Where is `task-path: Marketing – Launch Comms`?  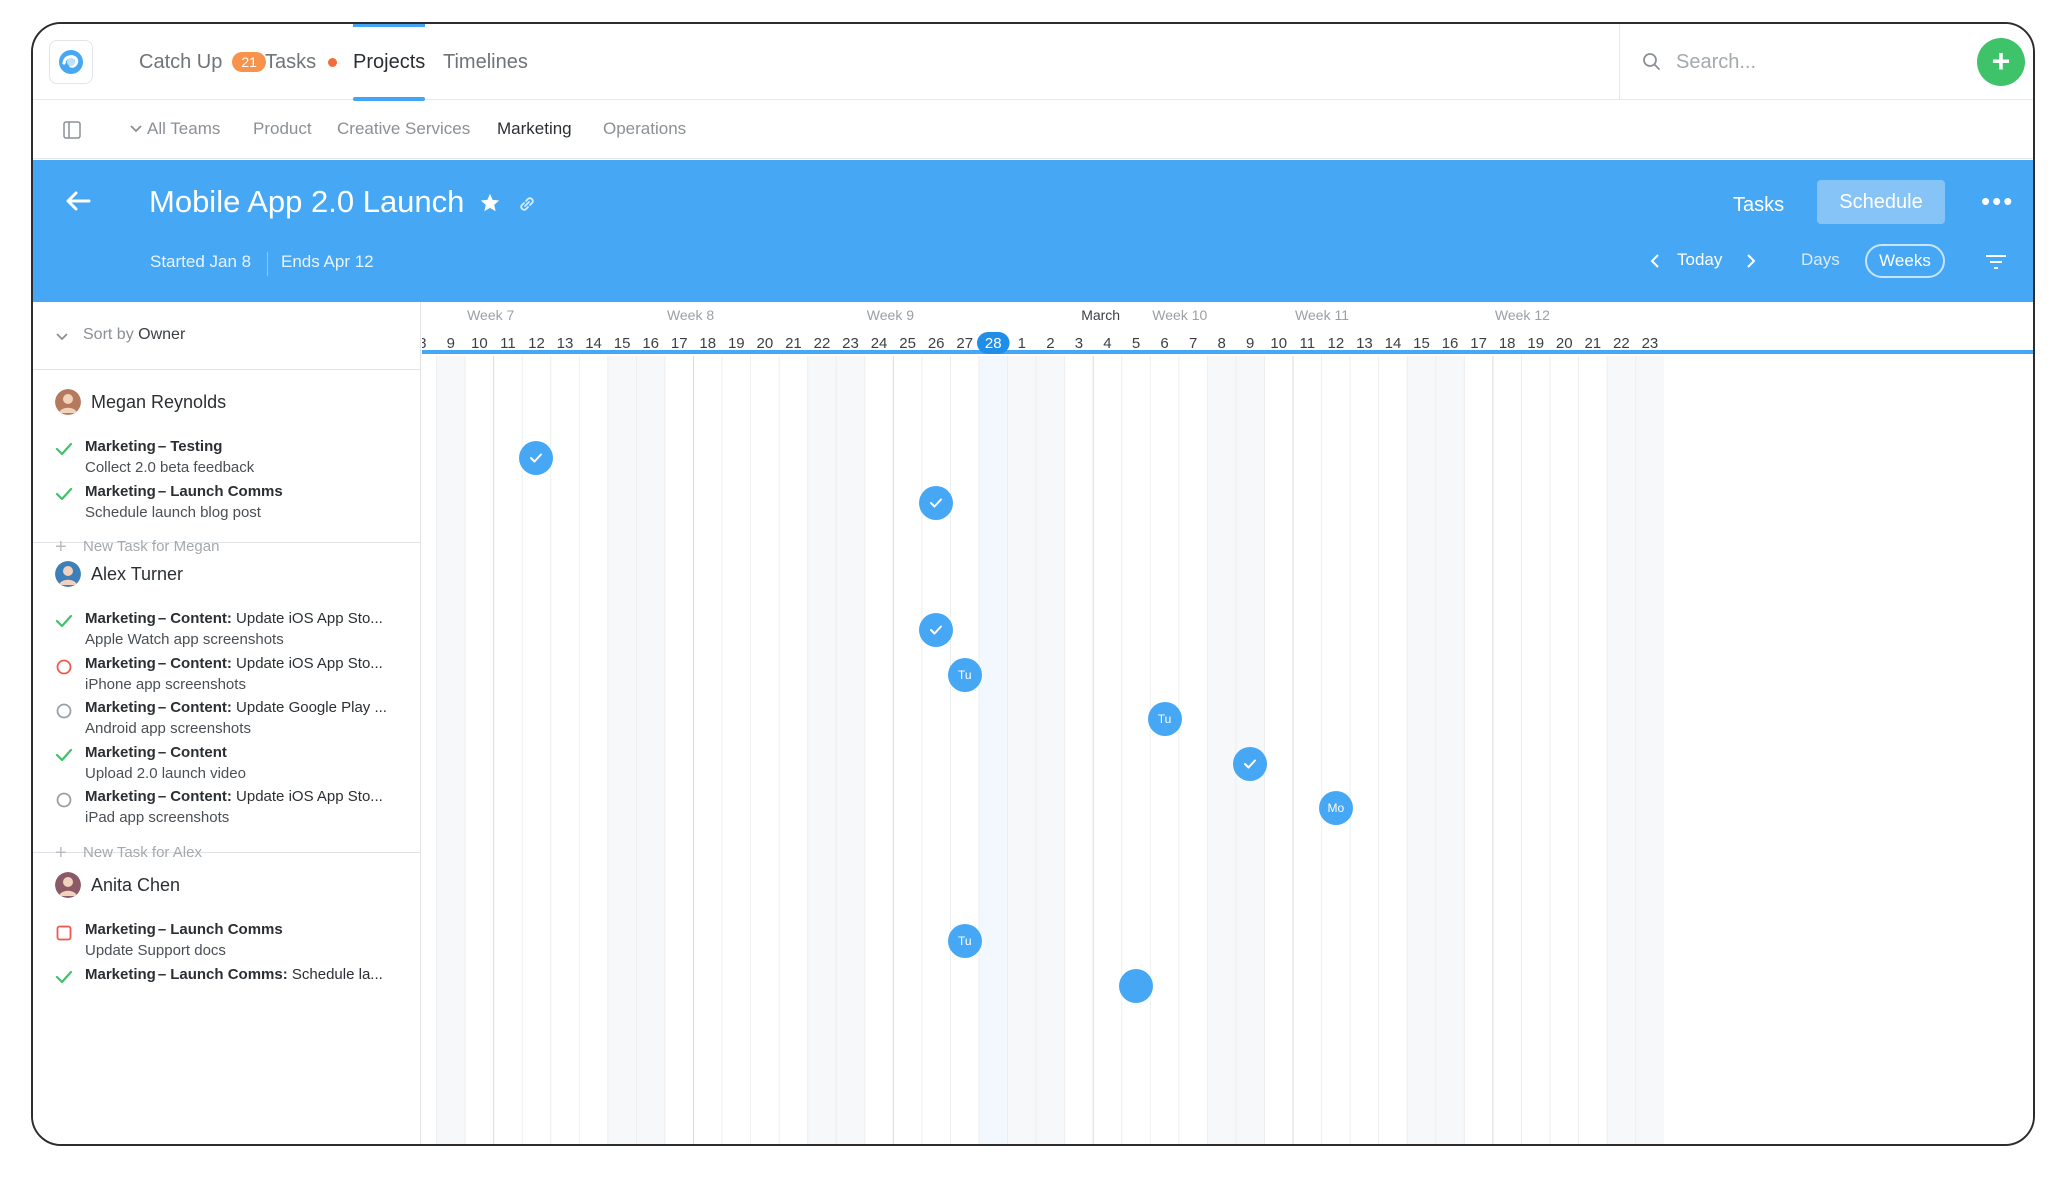
task-path: Marketing – Launch Comms is located at coordinates (245, 491).